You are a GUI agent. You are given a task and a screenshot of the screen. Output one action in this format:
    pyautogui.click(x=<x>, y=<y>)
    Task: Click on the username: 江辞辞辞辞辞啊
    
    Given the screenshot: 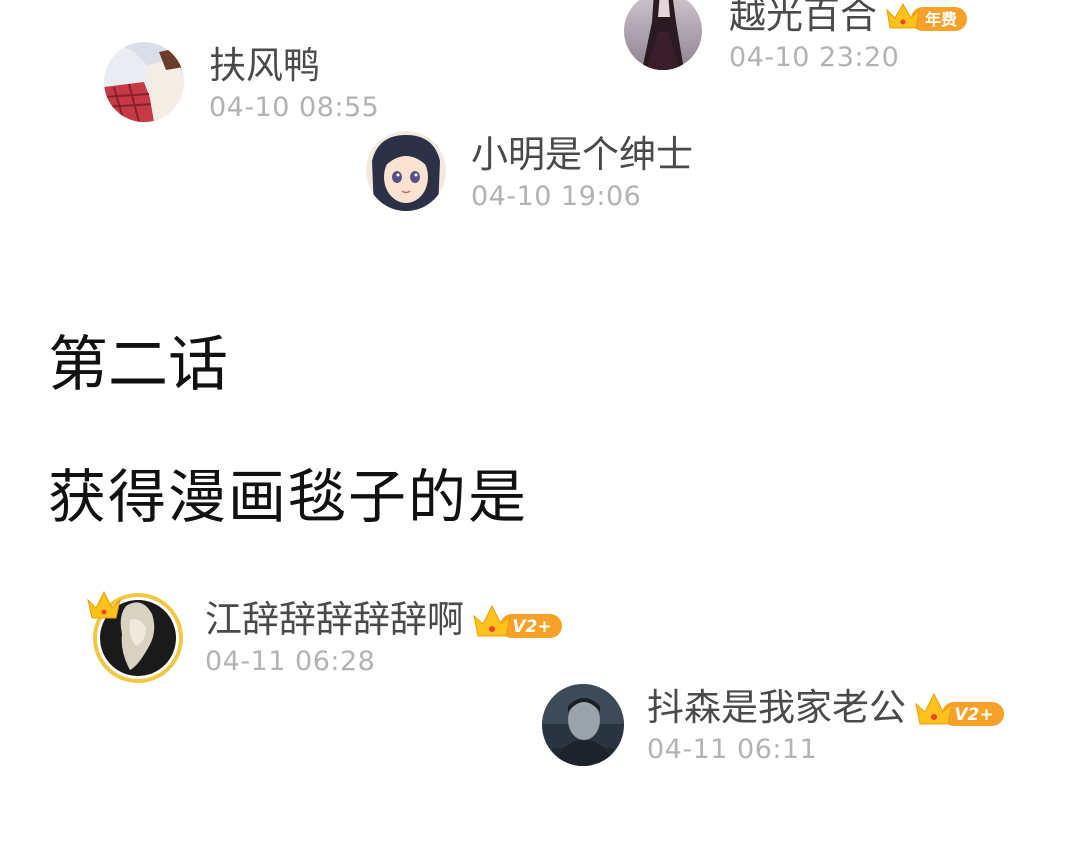 What is the action you would take?
    pyautogui.click(x=334, y=620)
    